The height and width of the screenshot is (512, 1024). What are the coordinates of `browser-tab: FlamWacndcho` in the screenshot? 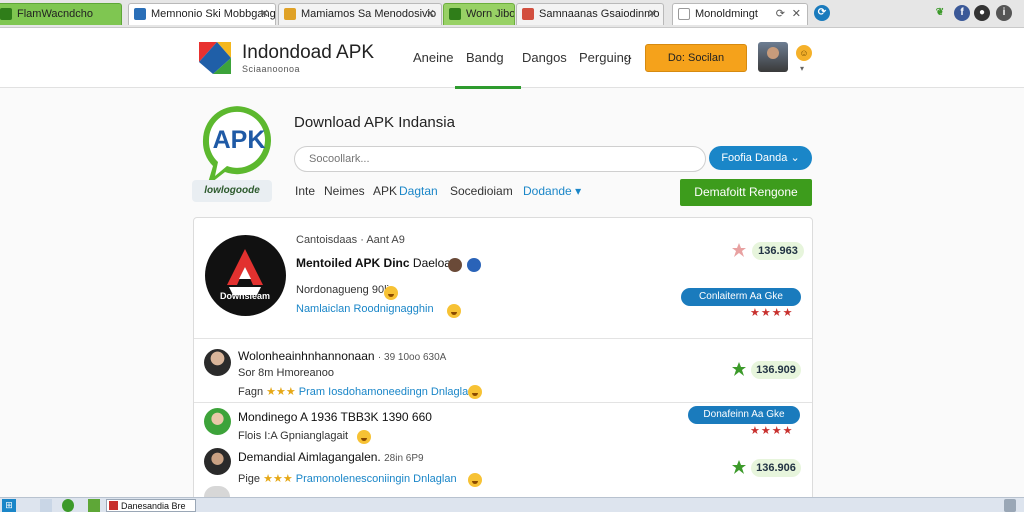 It's located at (61, 14).